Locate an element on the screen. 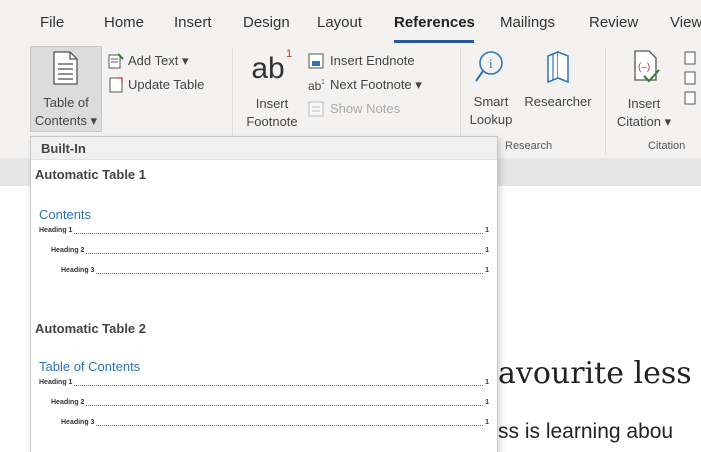 The width and height of the screenshot is (701, 452). show-notes-label: Show Notes is located at coordinates (365, 108).